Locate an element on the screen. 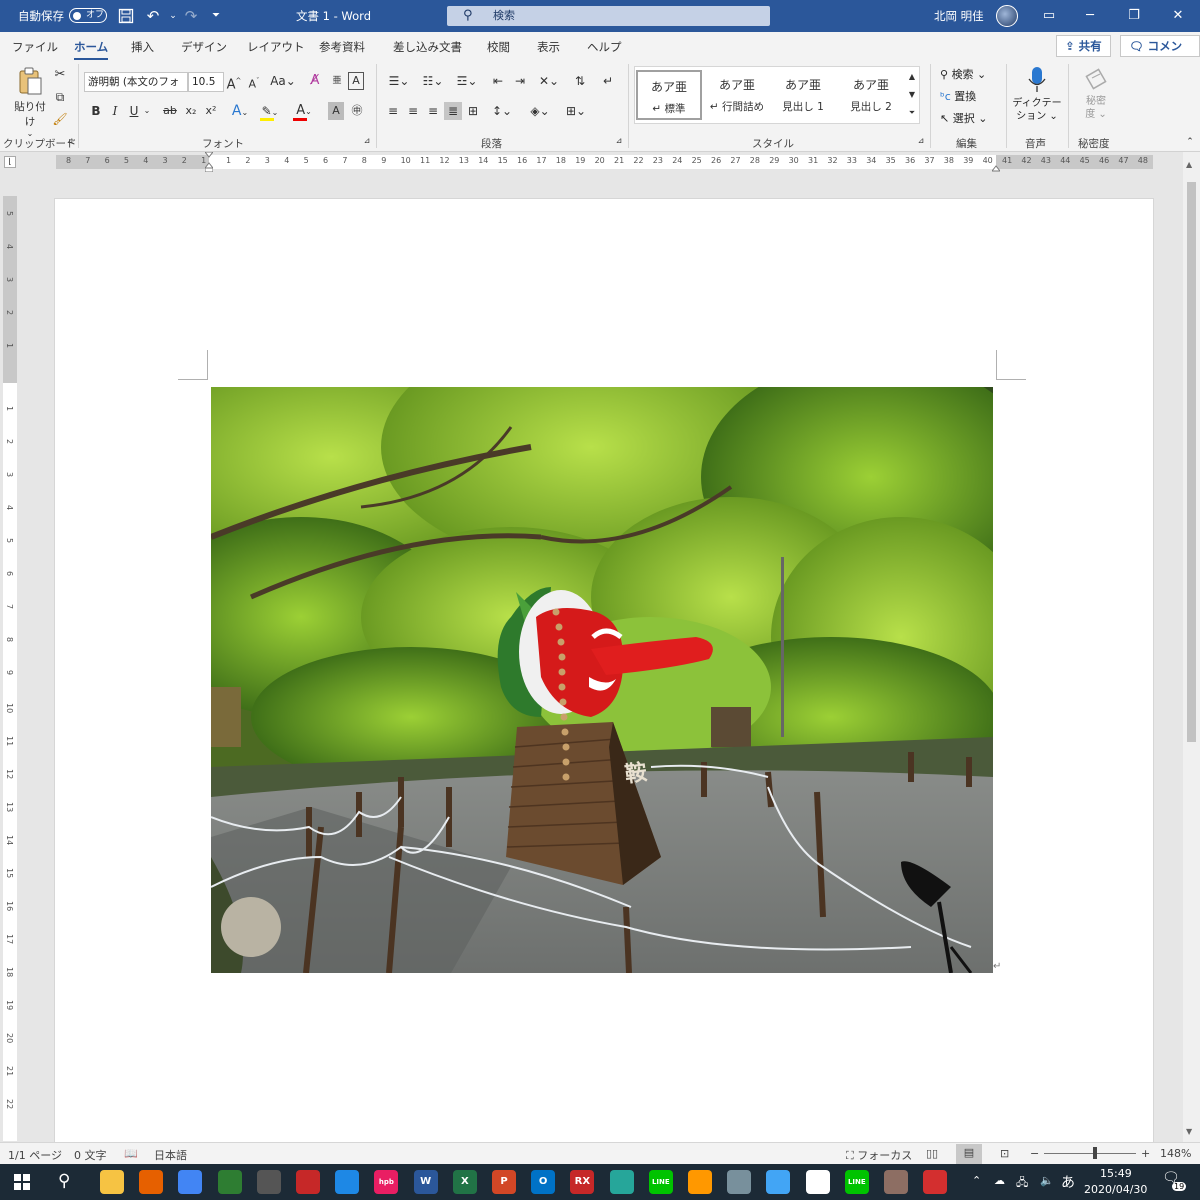  taskbar-slack-icon is located at coordinates (817, 1182).